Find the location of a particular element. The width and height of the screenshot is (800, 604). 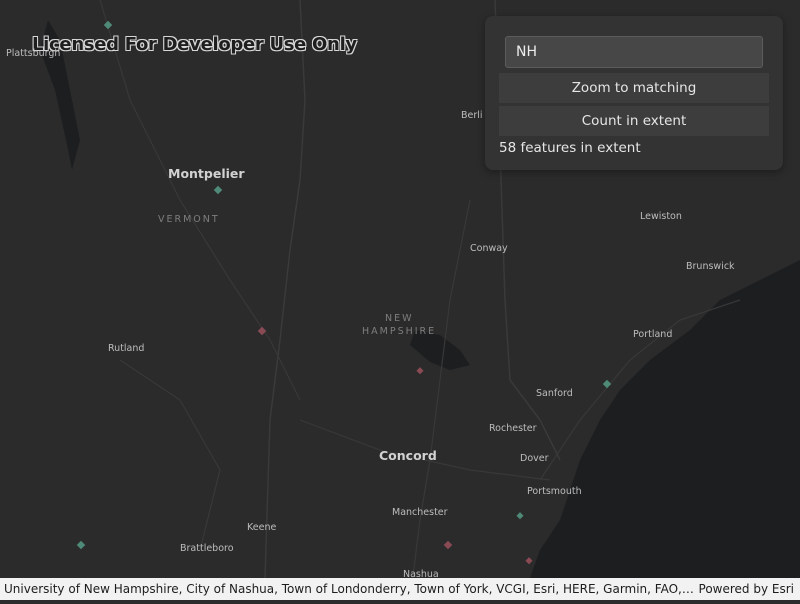

count-in-extent-button: Count in extent is located at coordinates (634, 121).